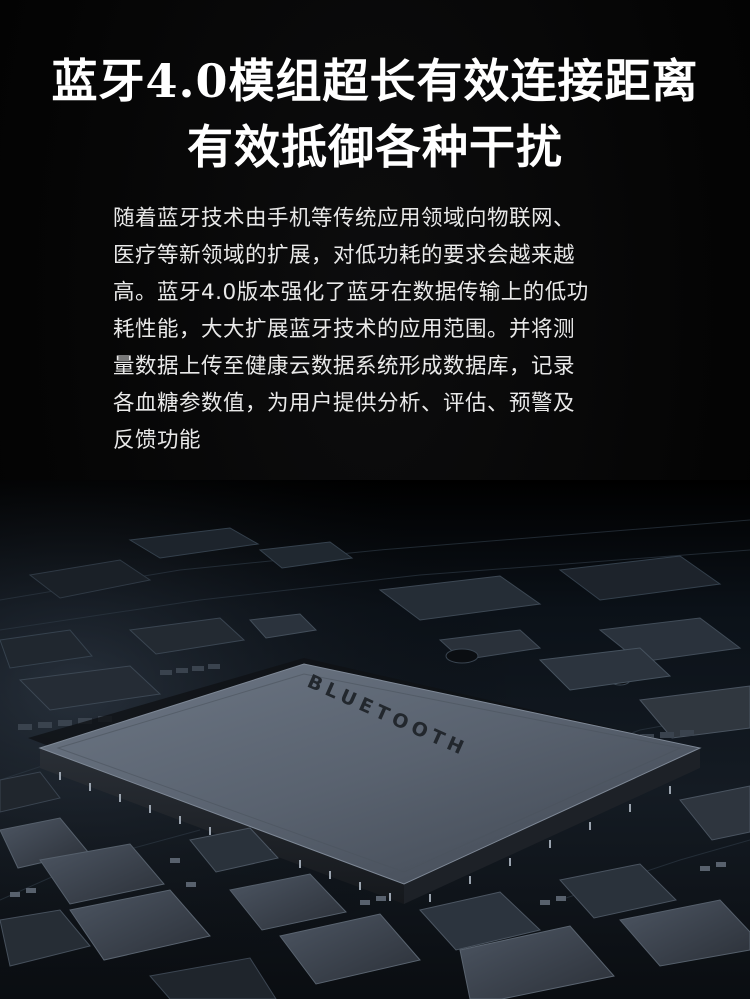 The height and width of the screenshot is (999, 750). What do you see at coordinates (375, 114) in the screenshot?
I see `headline: 蓝牙4.0模组超长有效连接距离 有效抵御各种干扰` at bounding box center [375, 114].